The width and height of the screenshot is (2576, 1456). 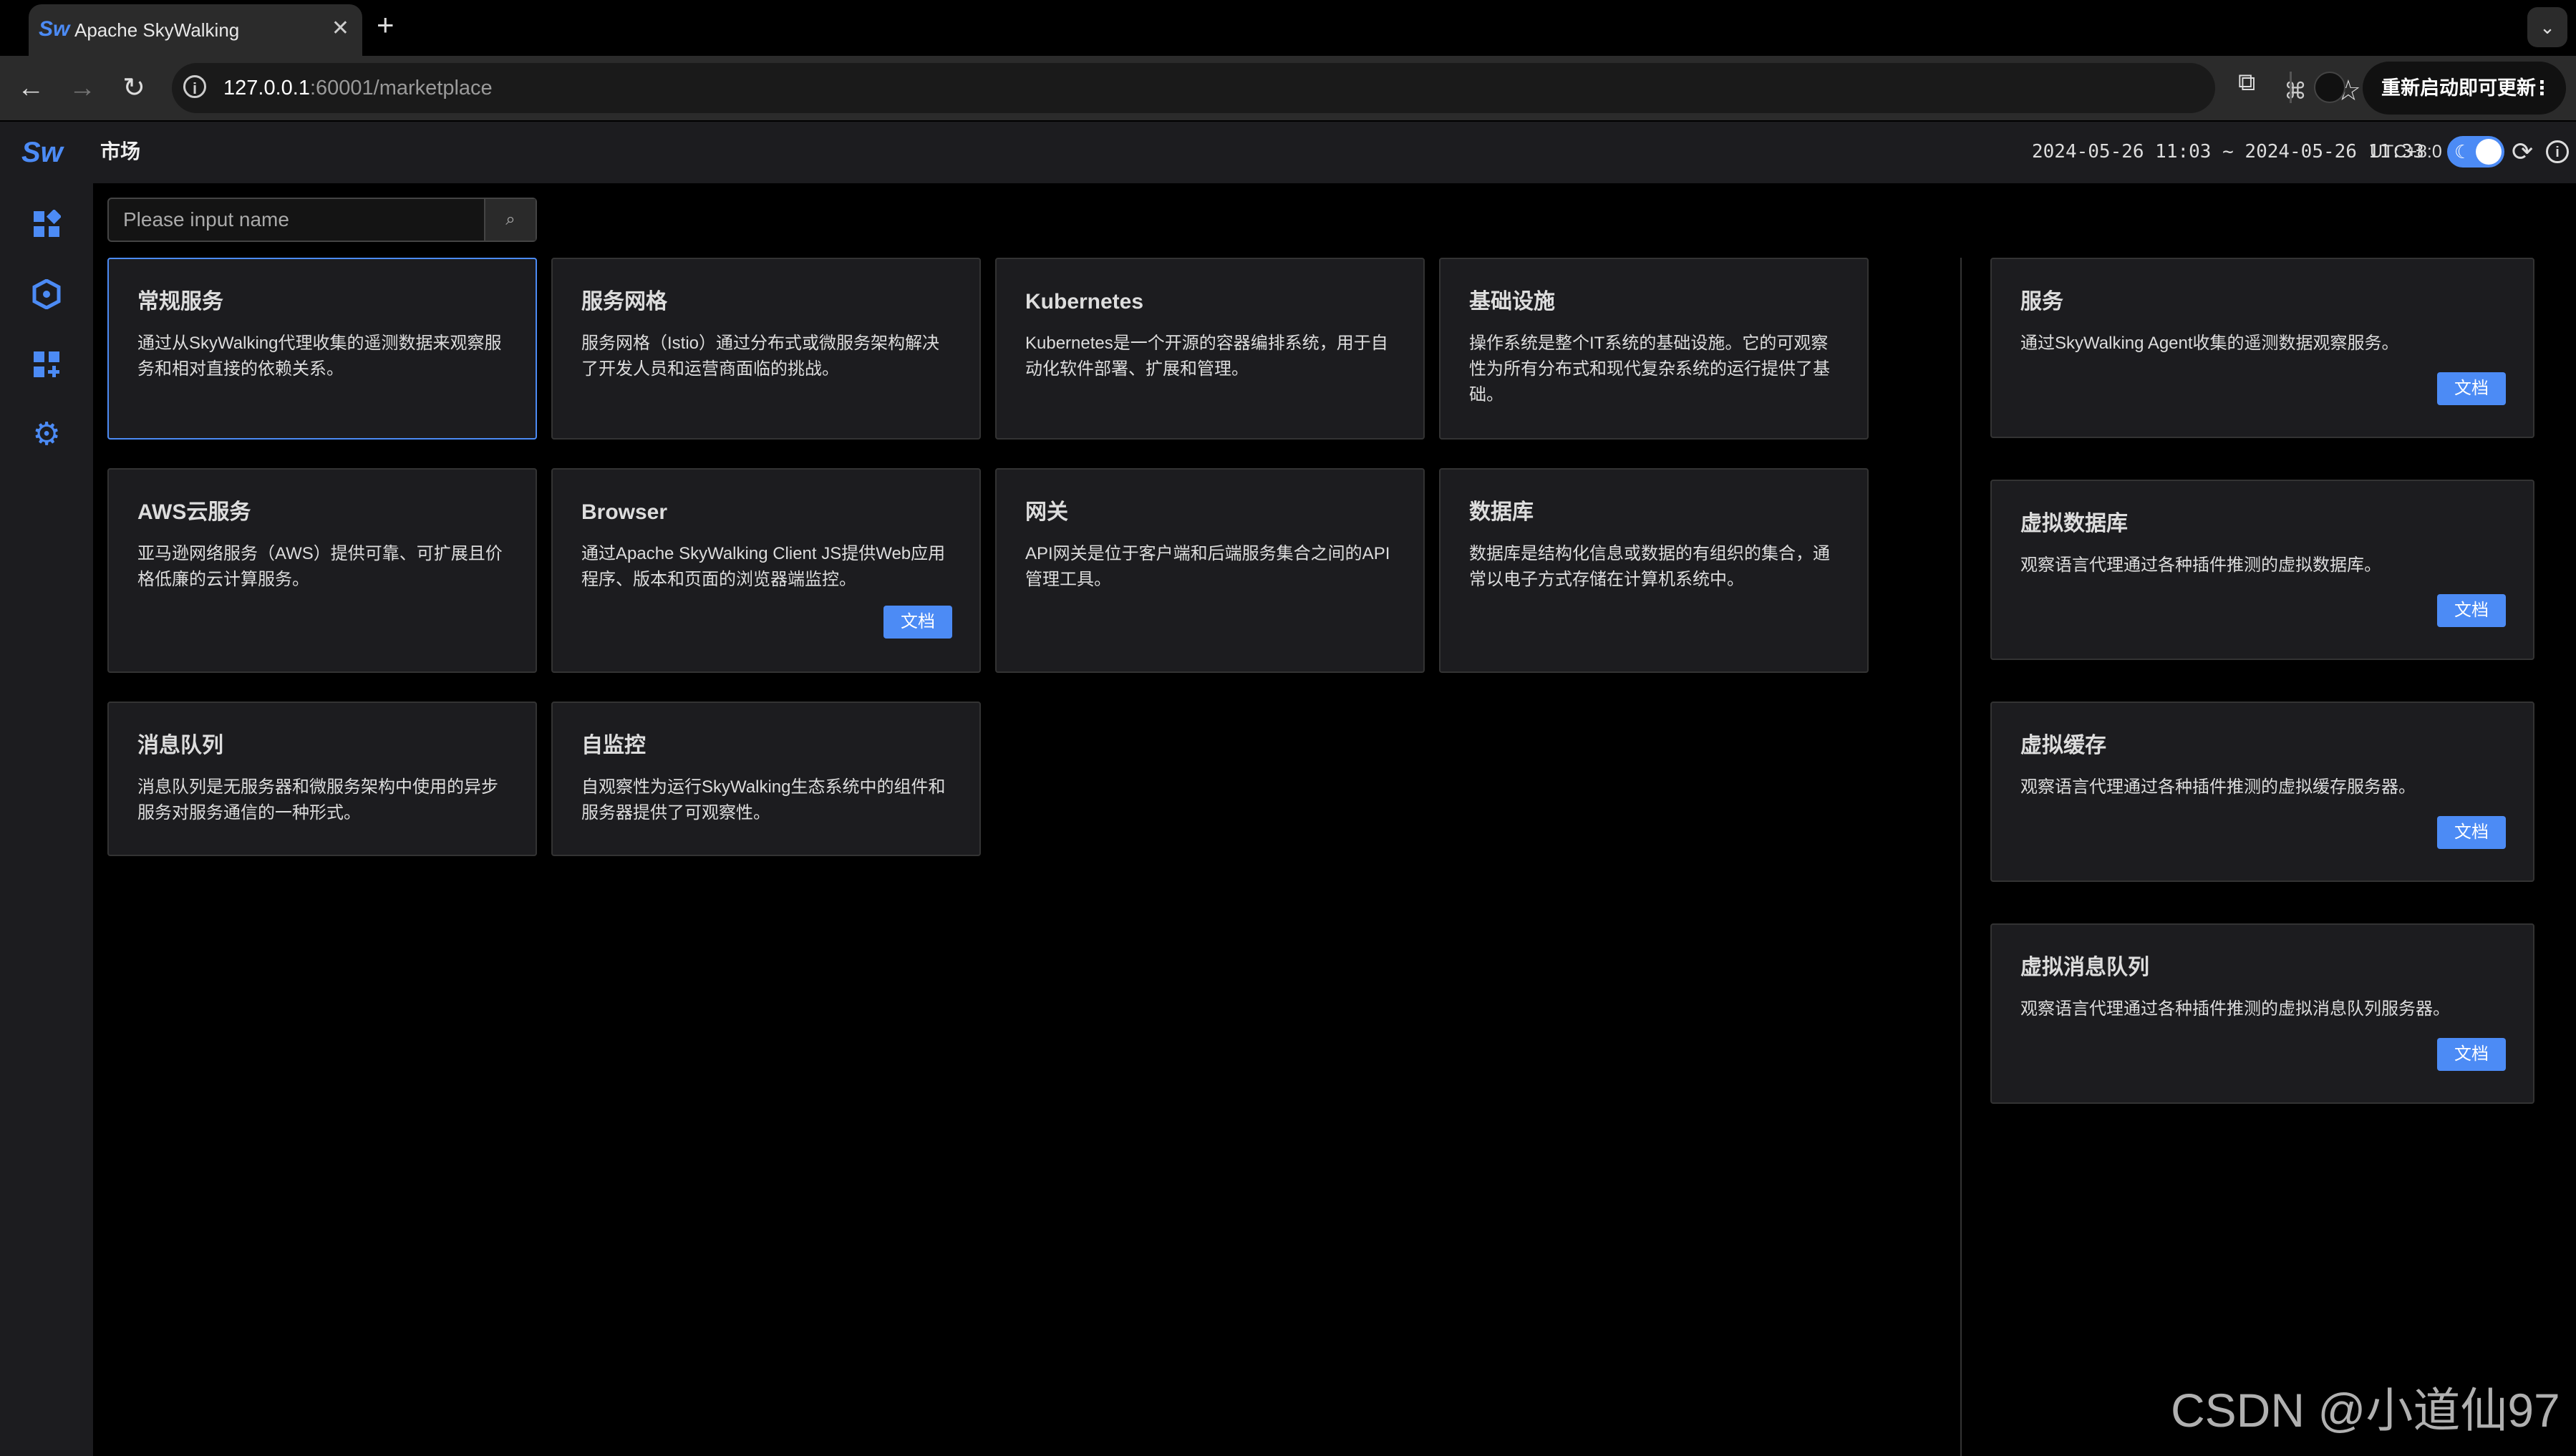 What do you see at coordinates (1266, 88) in the screenshot?
I see `address-bar: i 127.0.0.1:60001/marketplace ⌘ ☆` at bounding box center [1266, 88].